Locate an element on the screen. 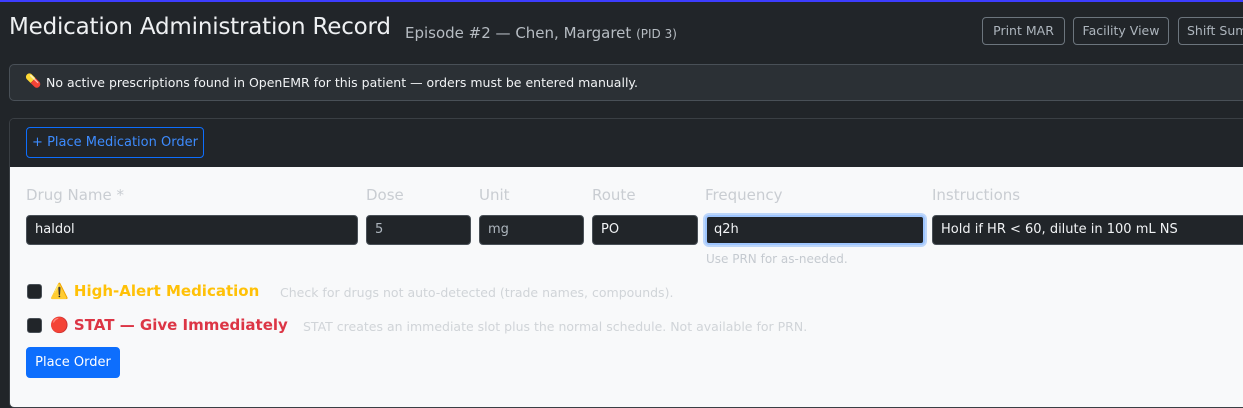 The height and width of the screenshot is (408, 1243). warning-icon: ⚠️ is located at coordinates (59, 291).